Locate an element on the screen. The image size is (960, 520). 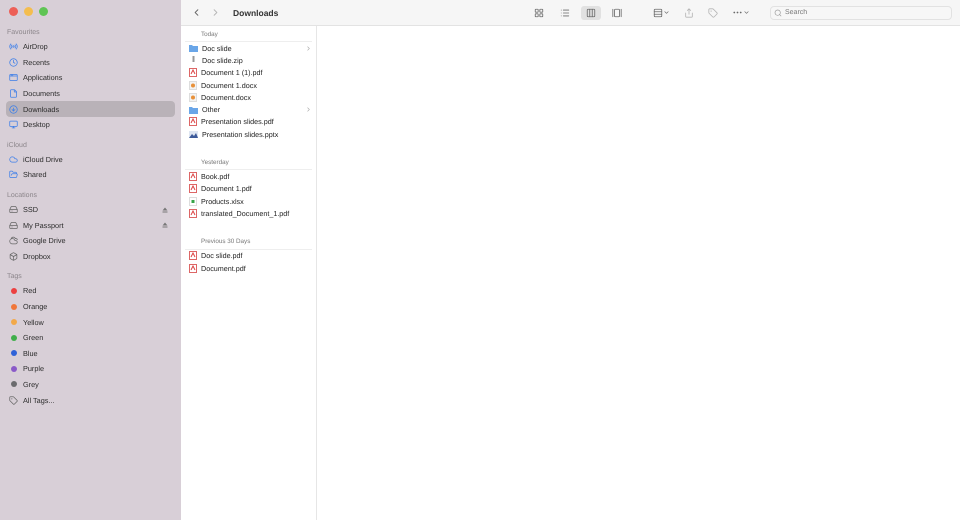
rows-icon is located at coordinates (658, 13).